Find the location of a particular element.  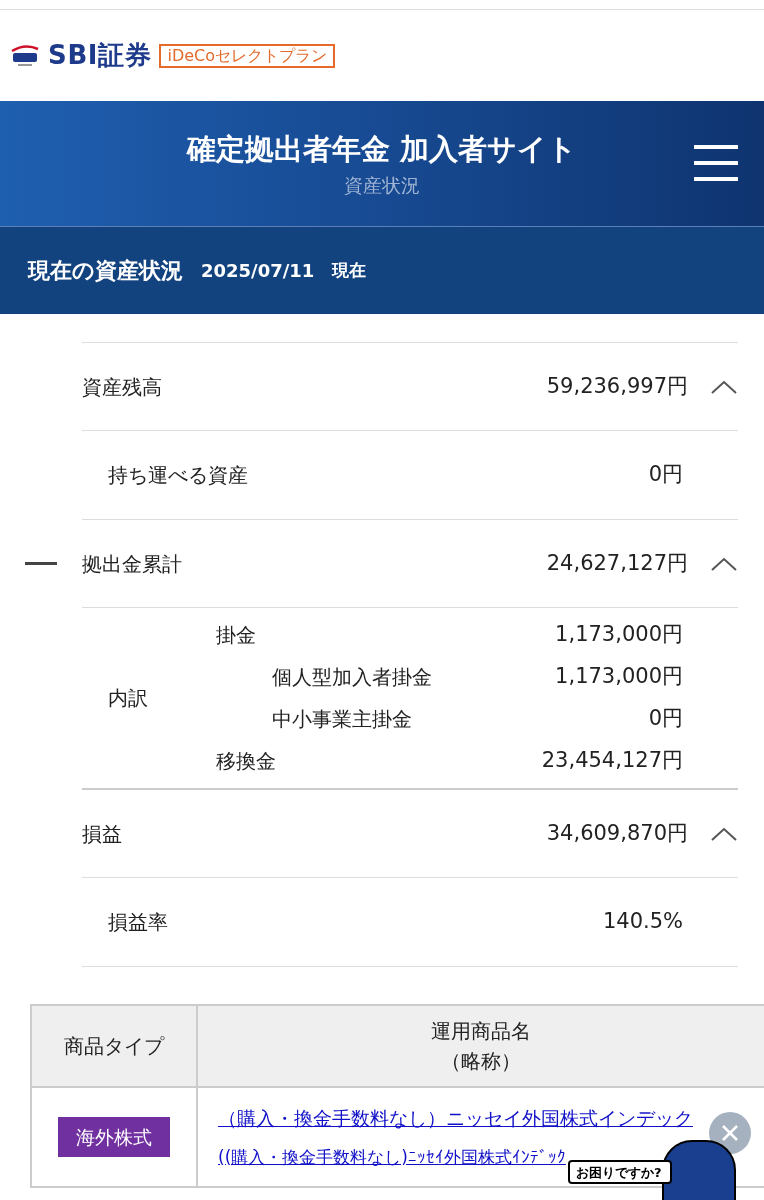

summary-label: 損益 is located at coordinates (102, 834).